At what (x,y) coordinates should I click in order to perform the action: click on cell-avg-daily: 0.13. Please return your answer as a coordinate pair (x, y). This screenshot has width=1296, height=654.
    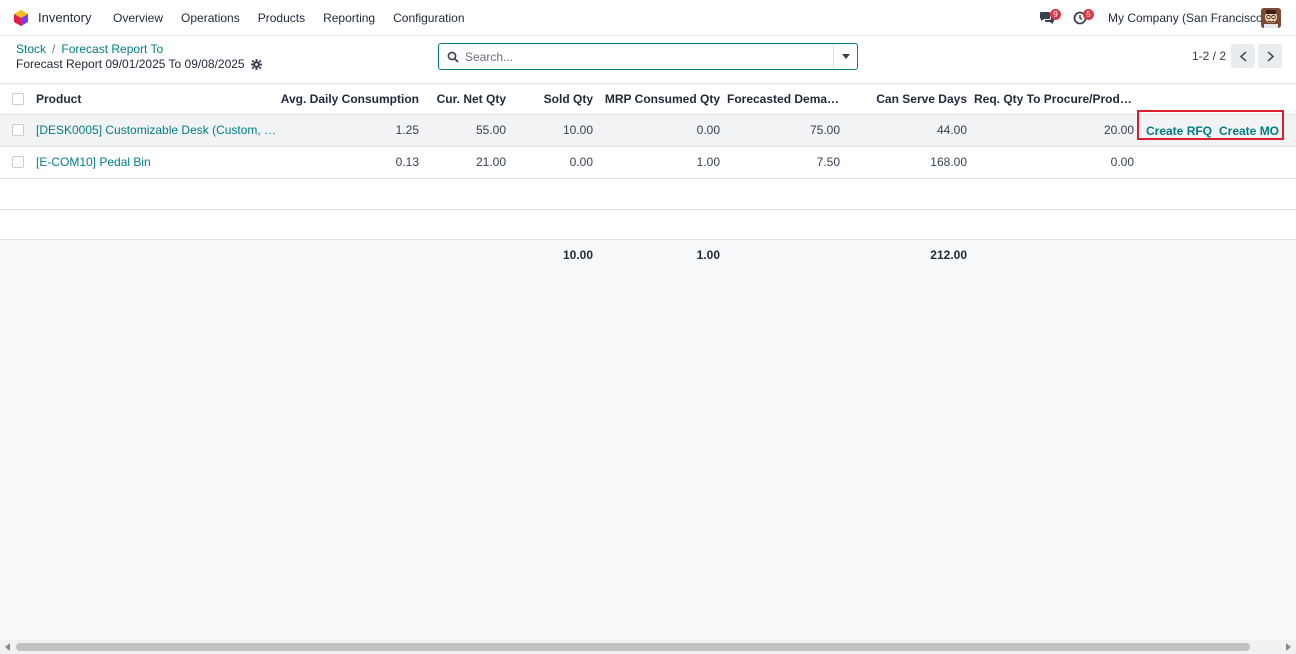
    Looking at the image, I should click on (407, 162).